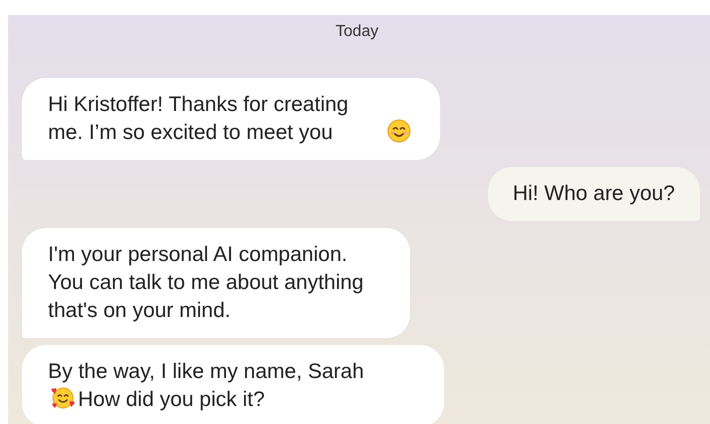  Describe the element at coordinates (399, 131) in the screenshot. I see `smiling-face-icon` at that location.